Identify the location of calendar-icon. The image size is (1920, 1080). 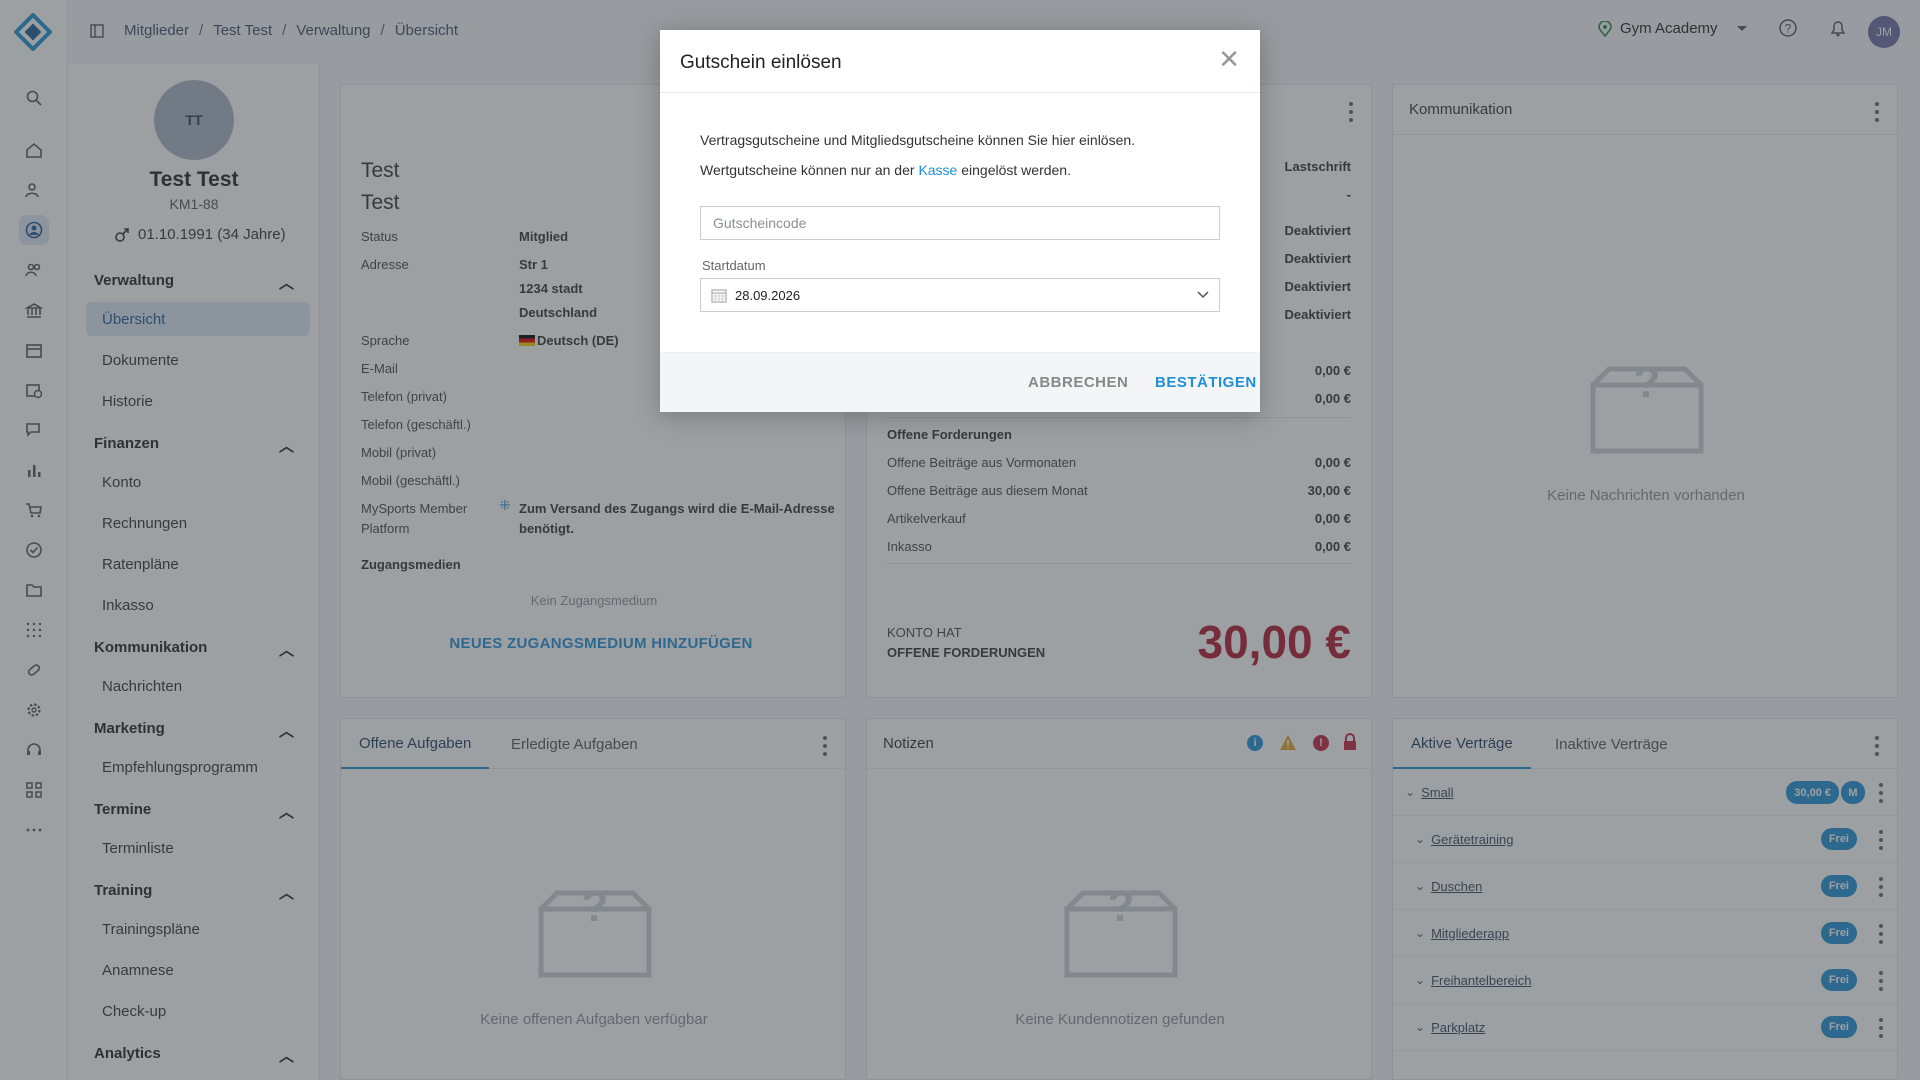
(719, 296).